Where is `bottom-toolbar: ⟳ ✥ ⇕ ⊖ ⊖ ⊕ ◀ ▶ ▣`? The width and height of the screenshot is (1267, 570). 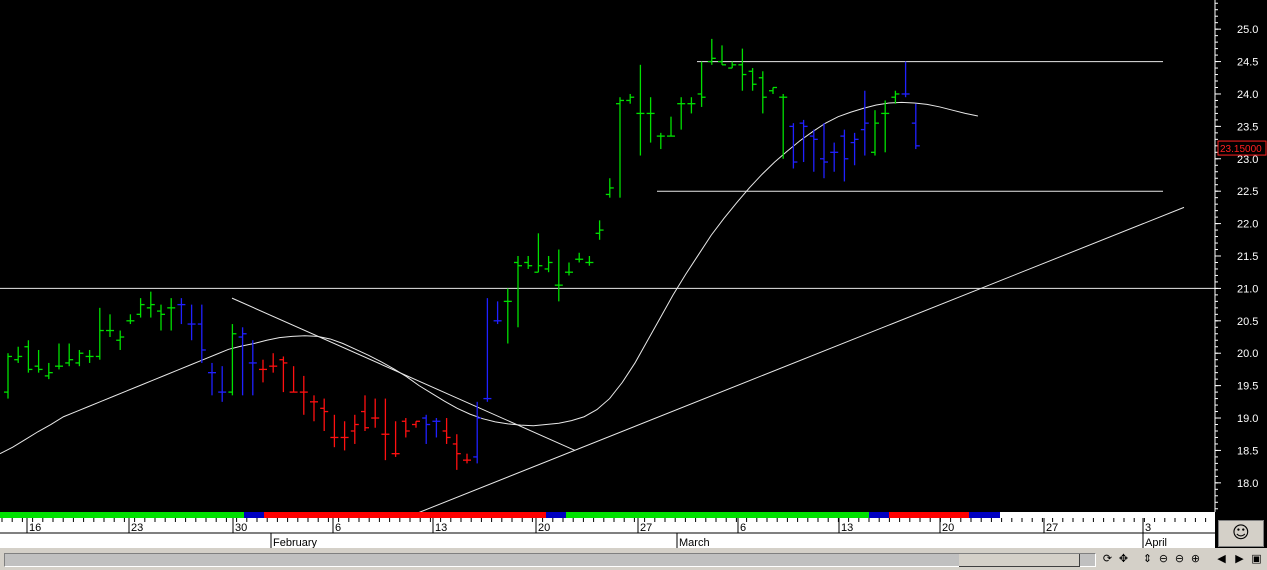
bottom-toolbar: ⟳ ✥ ⇕ ⊖ ⊖ ⊕ ◀ ▶ ▣ is located at coordinates (633, 559).